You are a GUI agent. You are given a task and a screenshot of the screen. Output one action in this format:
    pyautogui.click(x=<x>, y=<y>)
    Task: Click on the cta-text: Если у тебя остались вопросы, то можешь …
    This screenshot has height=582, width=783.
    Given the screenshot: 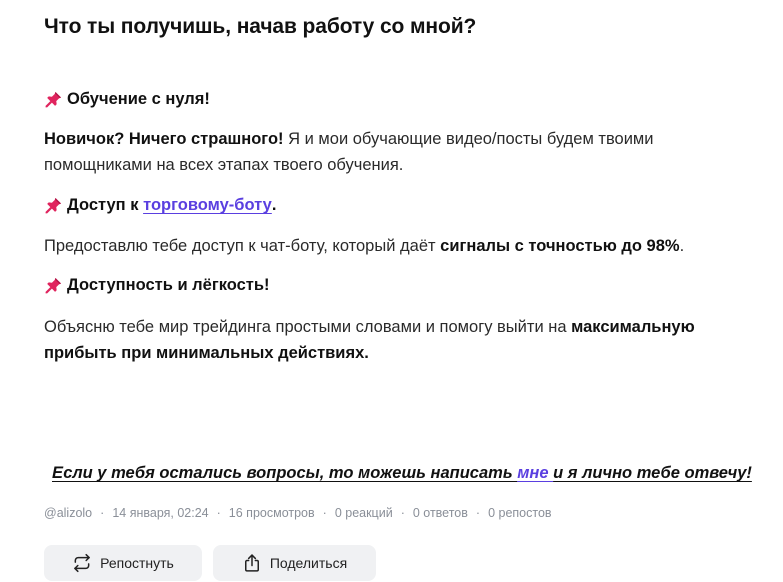 What is the action you would take?
    pyautogui.click(x=285, y=473)
    